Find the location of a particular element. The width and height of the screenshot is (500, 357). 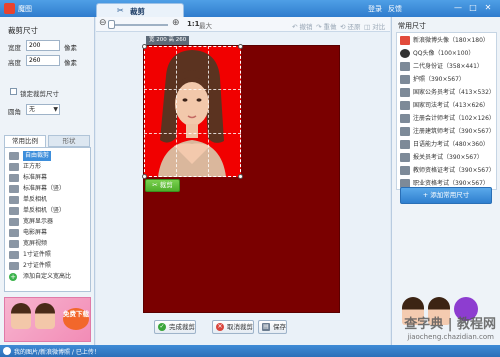

plus-icon: + is located at coordinates (13, 277).